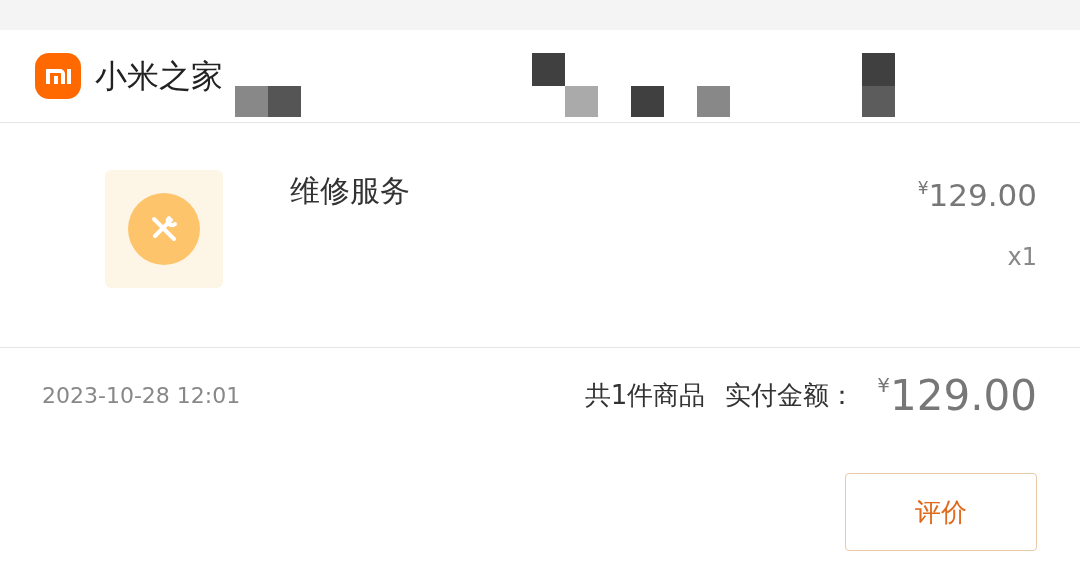 The image size is (1080, 563). What do you see at coordinates (1022, 257) in the screenshot?
I see `item-quantity: x1` at bounding box center [1022, 257].